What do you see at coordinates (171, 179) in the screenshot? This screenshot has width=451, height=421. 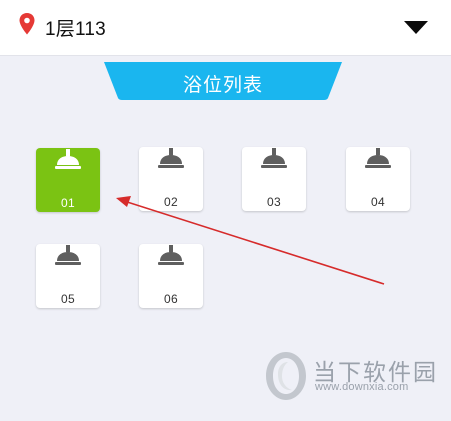 I see `stall-02: 02` at bounding box center [171, 179].